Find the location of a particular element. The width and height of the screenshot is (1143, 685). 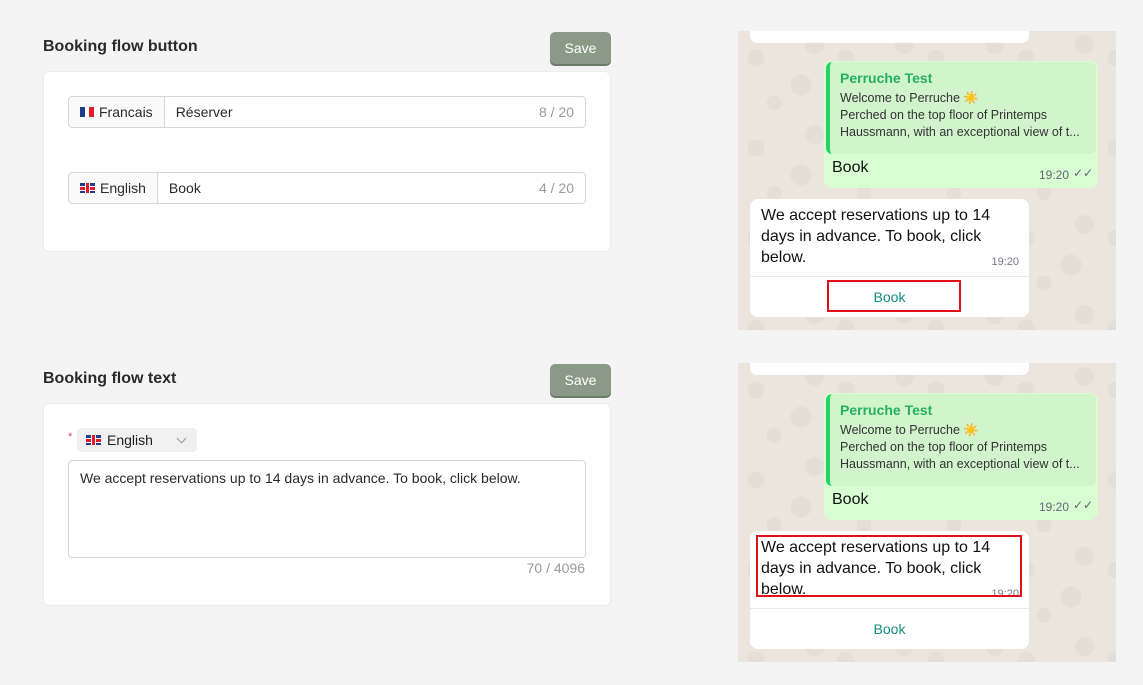

button-text-field-francais: Réserver is located at coordinates (352, 112).